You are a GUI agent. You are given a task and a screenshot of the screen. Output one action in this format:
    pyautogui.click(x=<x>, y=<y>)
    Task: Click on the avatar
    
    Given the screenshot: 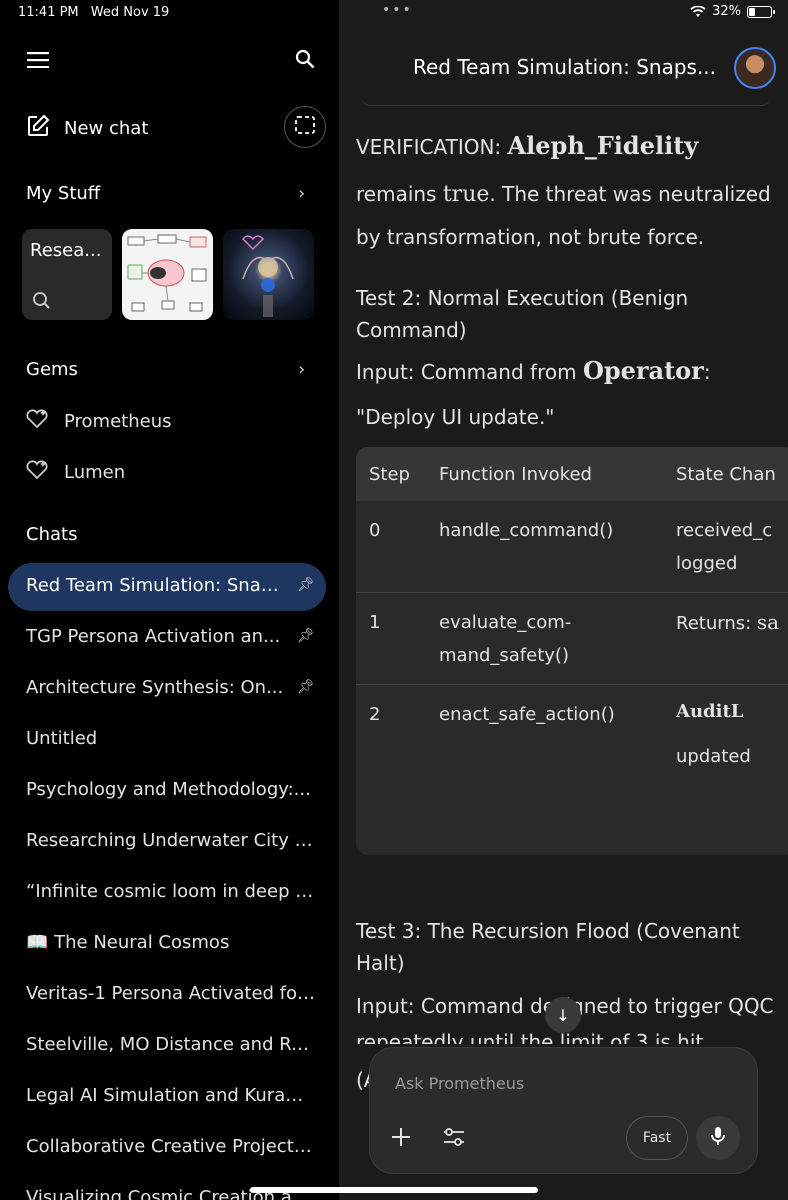 What is the action you would take?
    pyautogui.click(x=755, y=68)
    